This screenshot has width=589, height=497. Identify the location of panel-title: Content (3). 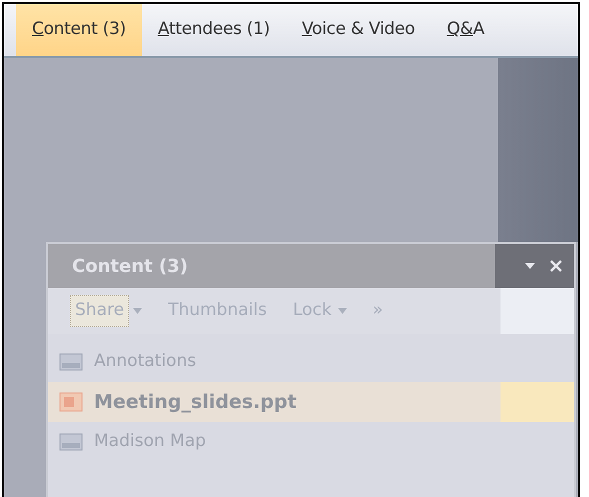
(130, 266).